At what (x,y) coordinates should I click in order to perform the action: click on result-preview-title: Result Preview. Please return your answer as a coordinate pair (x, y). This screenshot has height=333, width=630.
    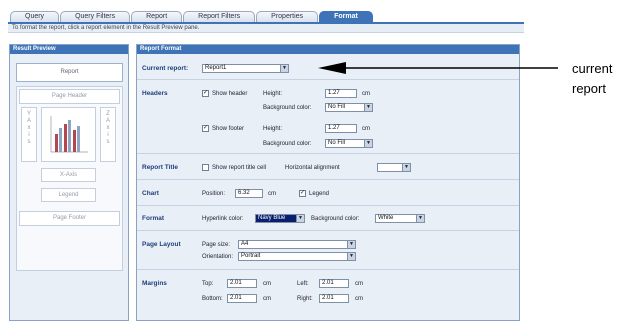
    Looking at the image, I should click on (69, 49).